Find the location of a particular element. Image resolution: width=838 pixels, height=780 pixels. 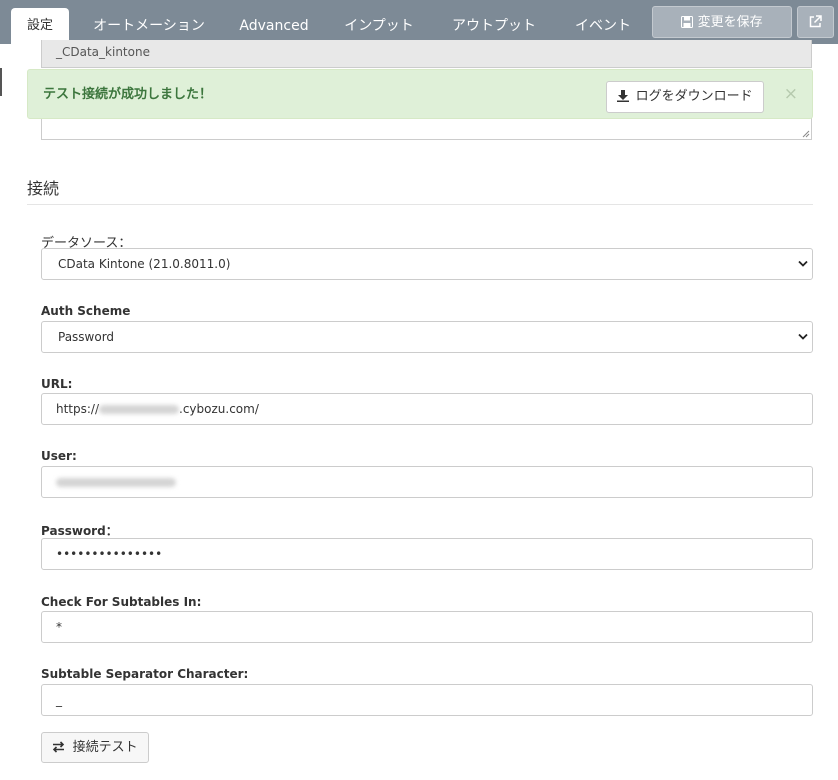

section-divider is located at coordinates (420, 204).